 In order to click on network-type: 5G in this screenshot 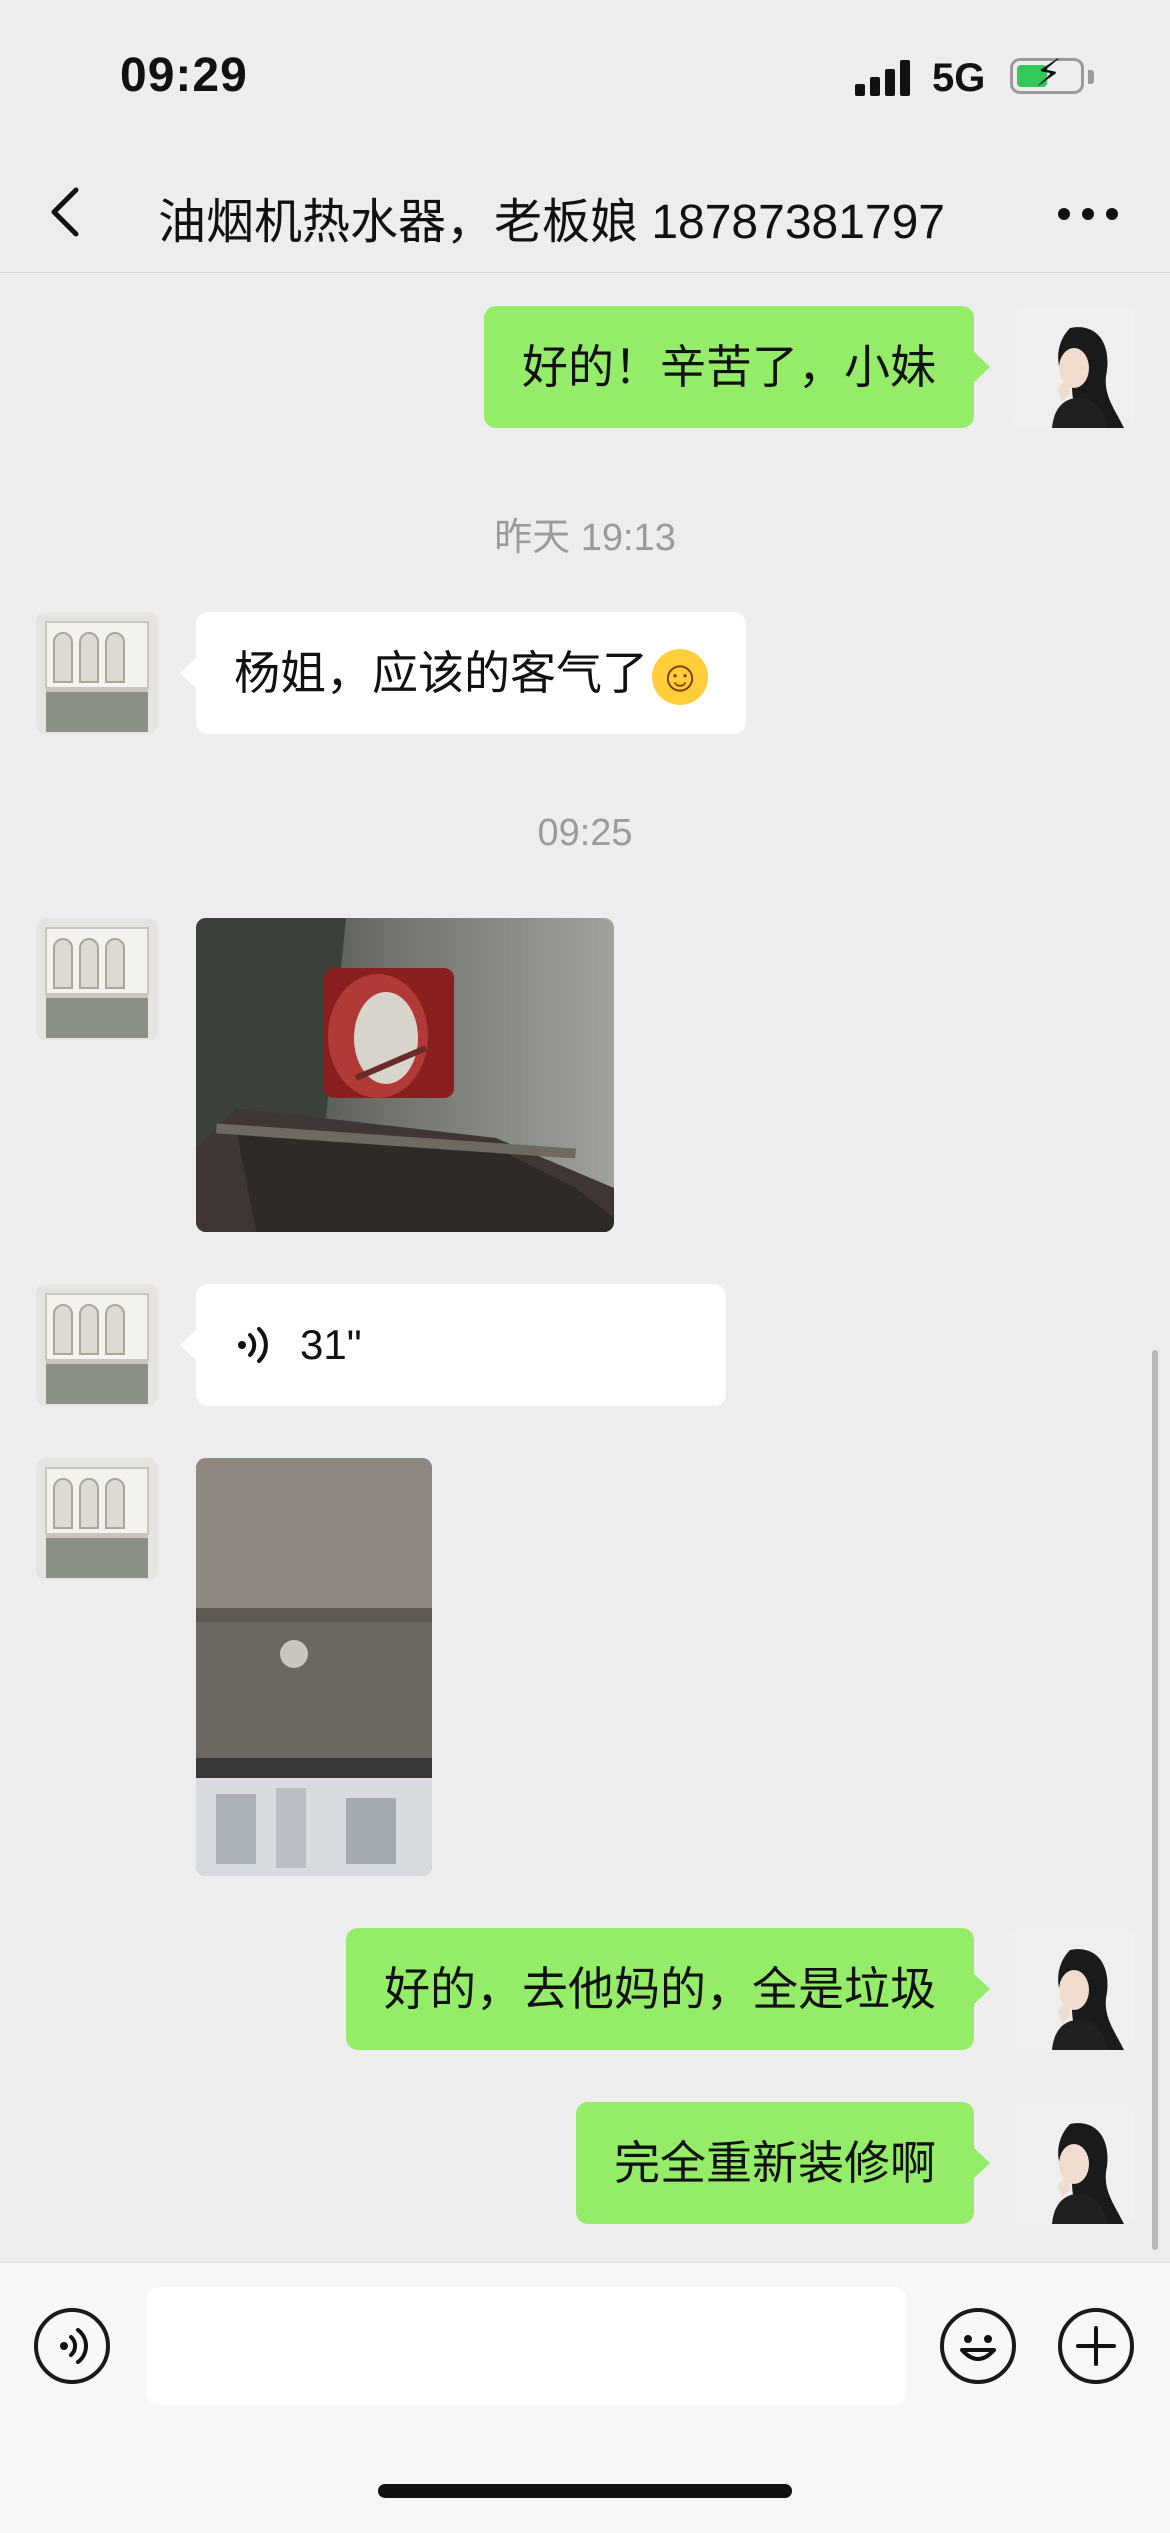, I will do `click(959, 78)`.